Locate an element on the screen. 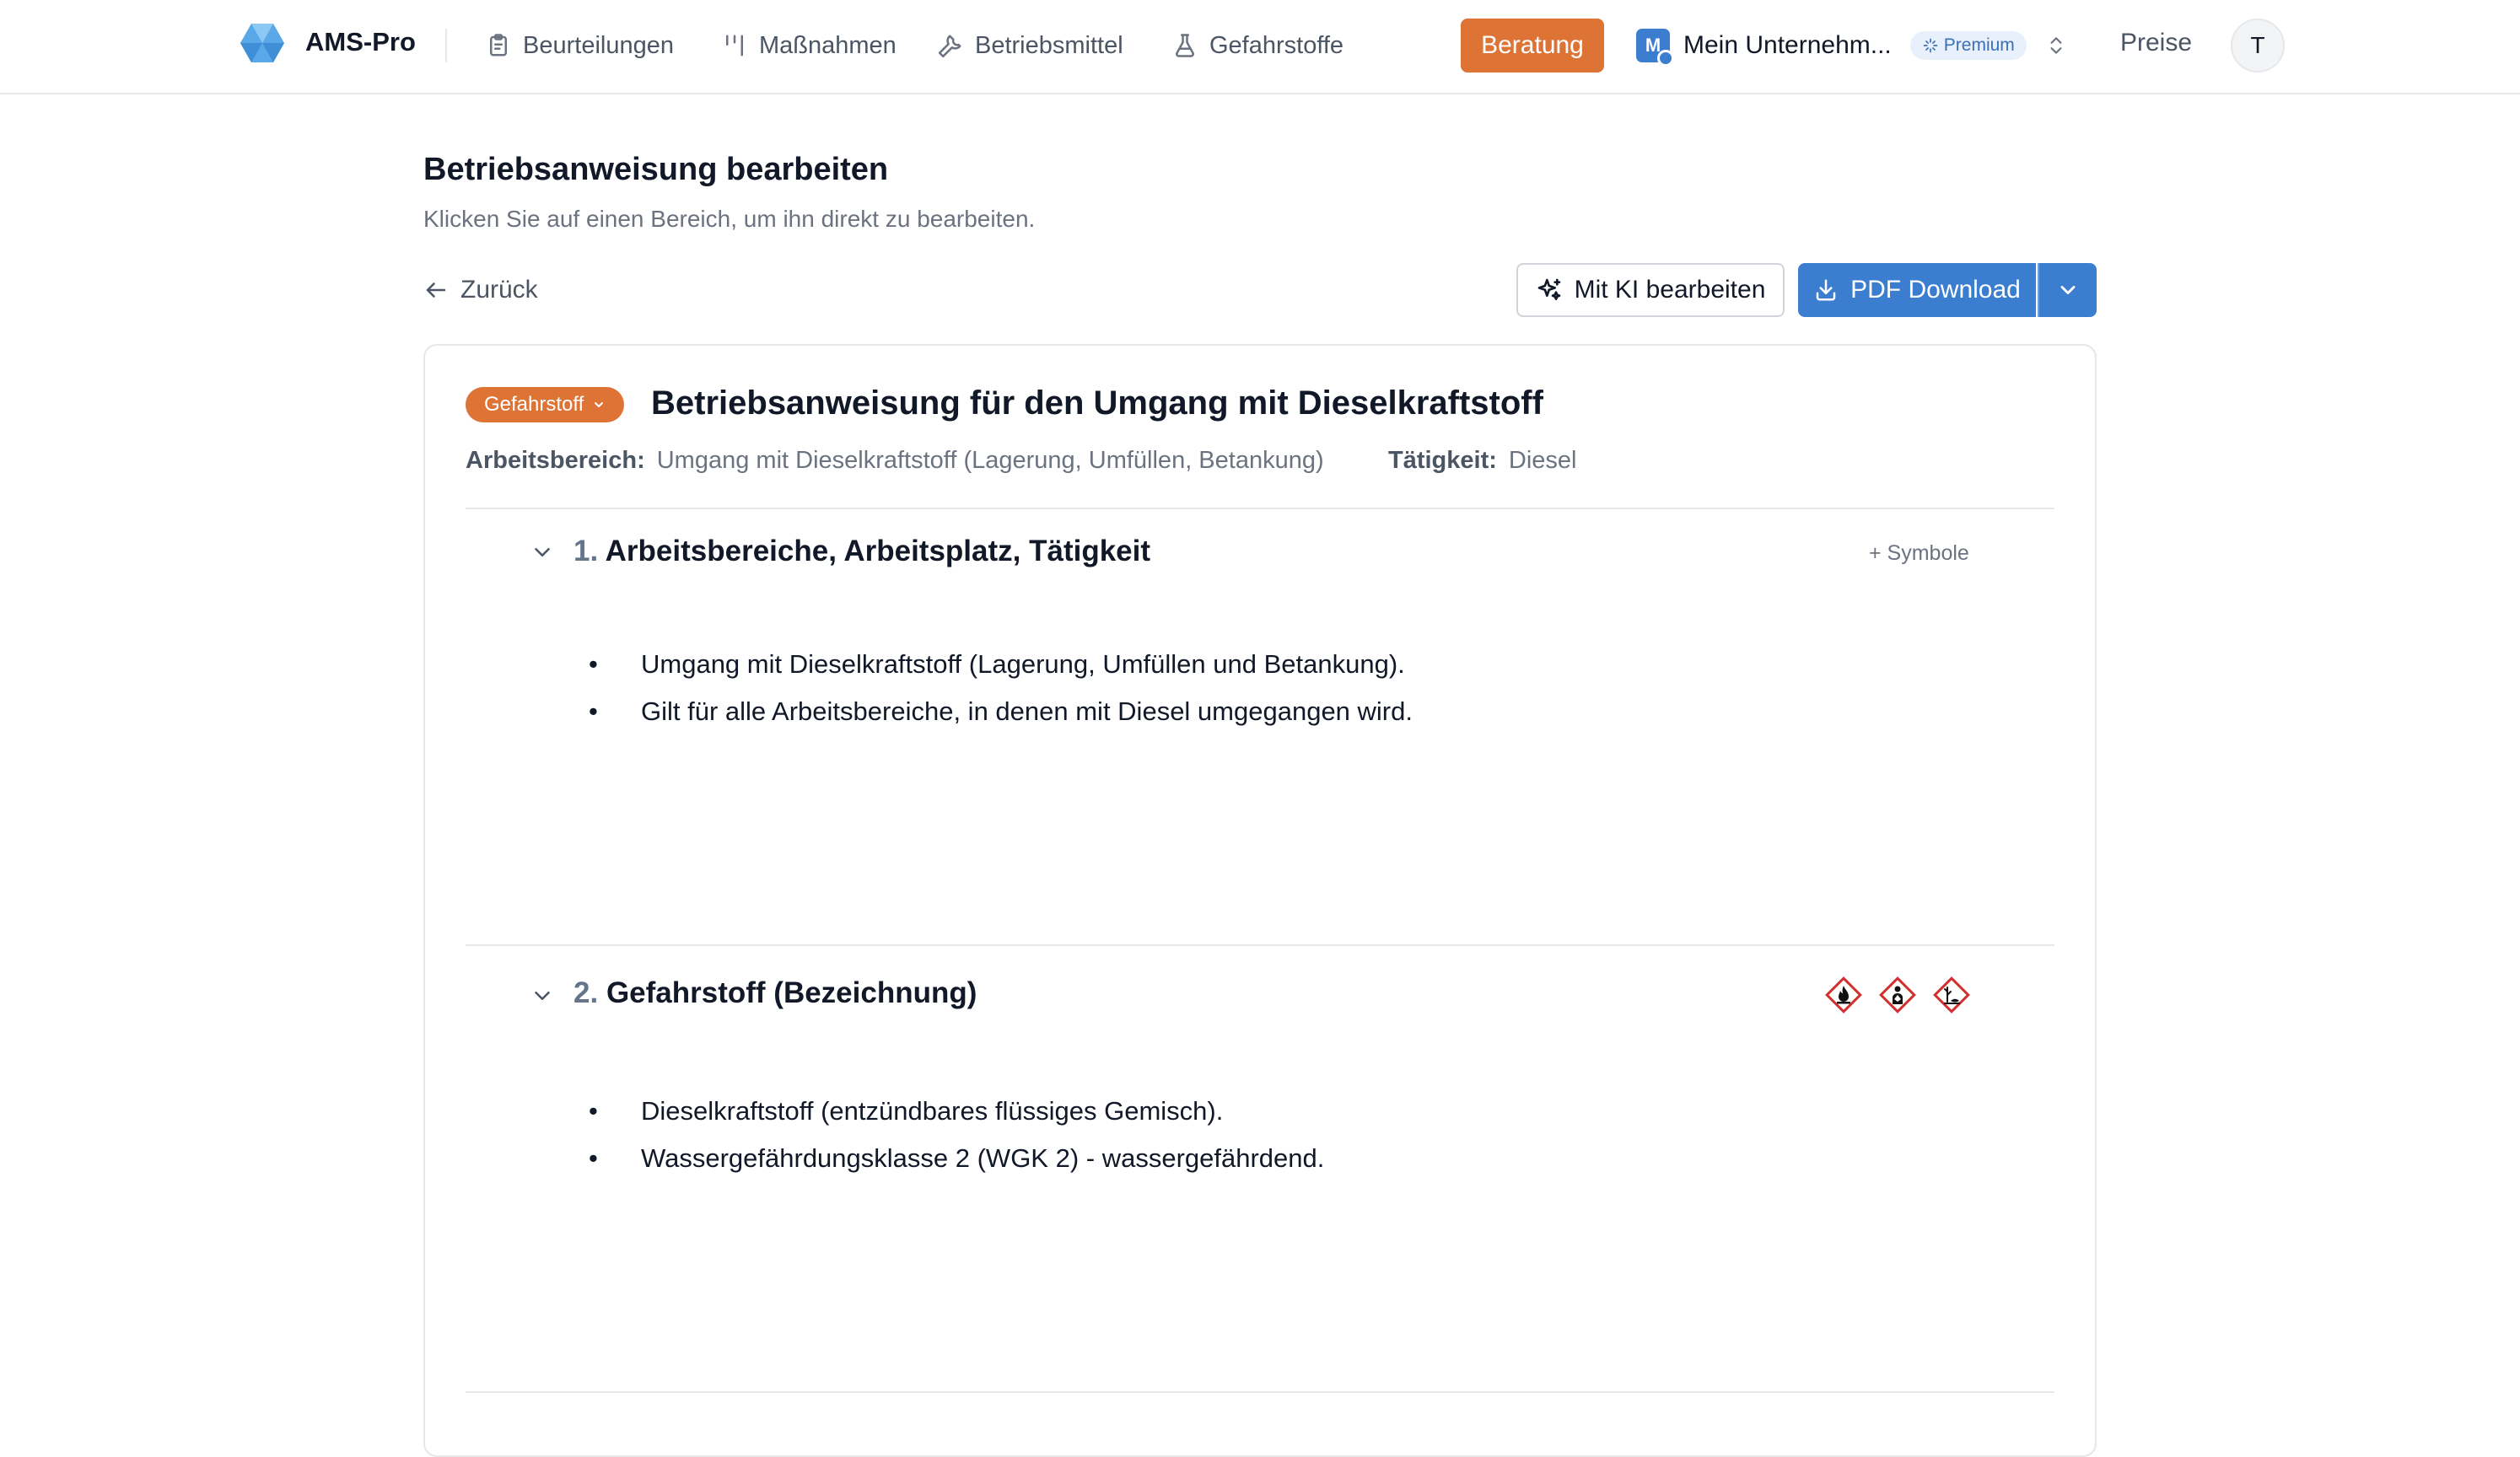  edit-with-ai-button: Mit KI bearbeiten is located at coordinates (1650, 290).